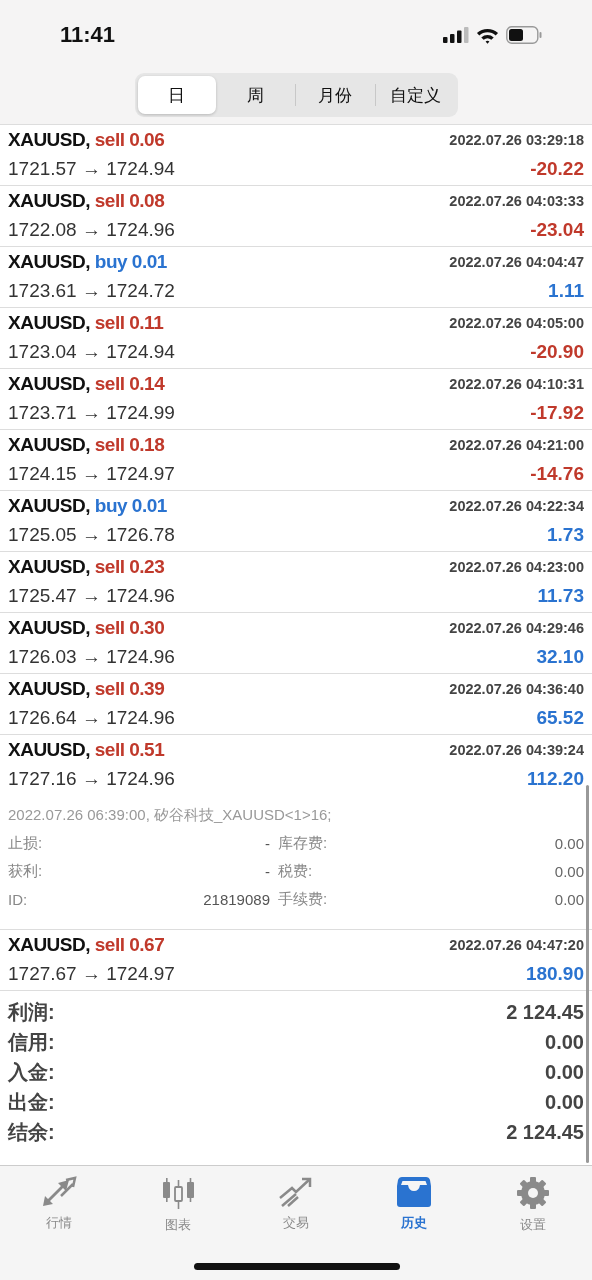 Image resolution: width=592 pixels, height=1280 pixels. Describe the element at coordinates (91, 535) in the screenshot. I see `deal-prices: 1725.05 → 1726.78` at that location.